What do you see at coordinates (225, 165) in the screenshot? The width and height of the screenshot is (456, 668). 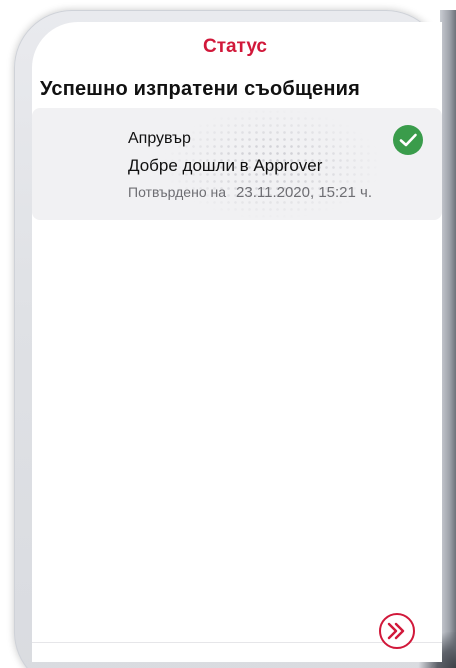 I see `message-text: Добре дошли в Approver` at bounding box center [225, 165].